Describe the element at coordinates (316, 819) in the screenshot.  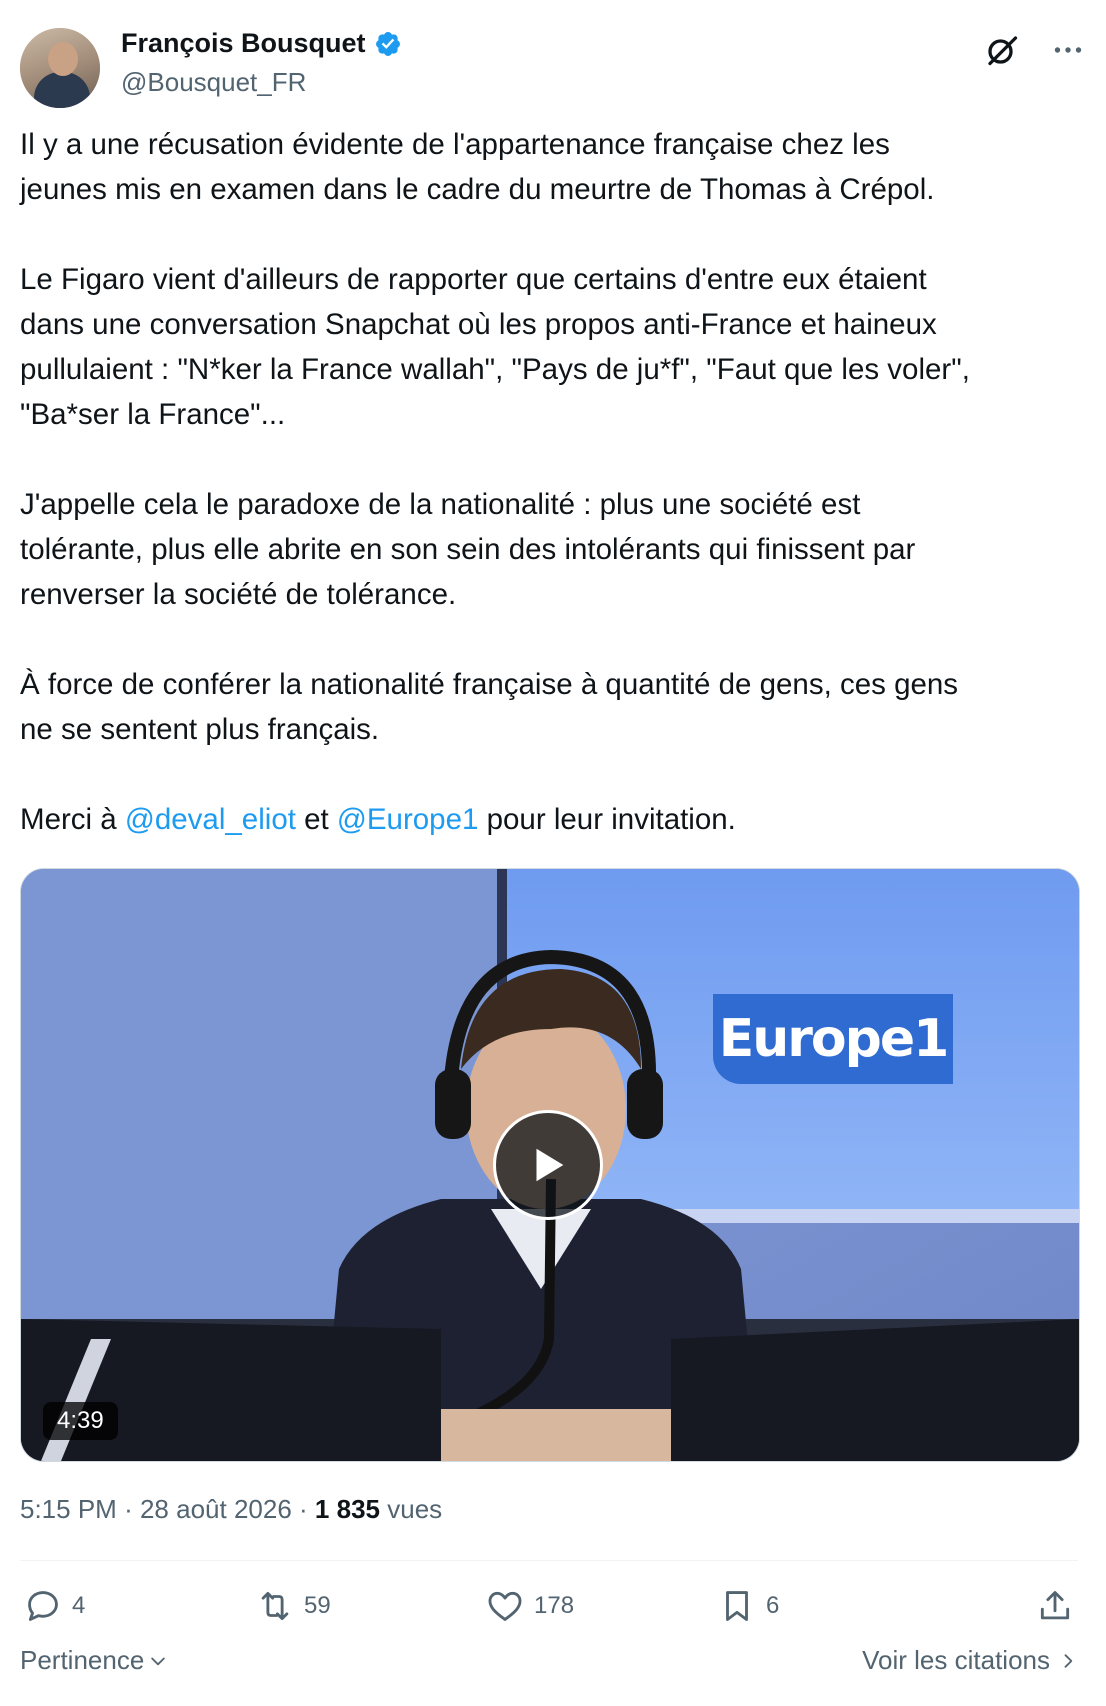
I see `closing-text: et` at that location.